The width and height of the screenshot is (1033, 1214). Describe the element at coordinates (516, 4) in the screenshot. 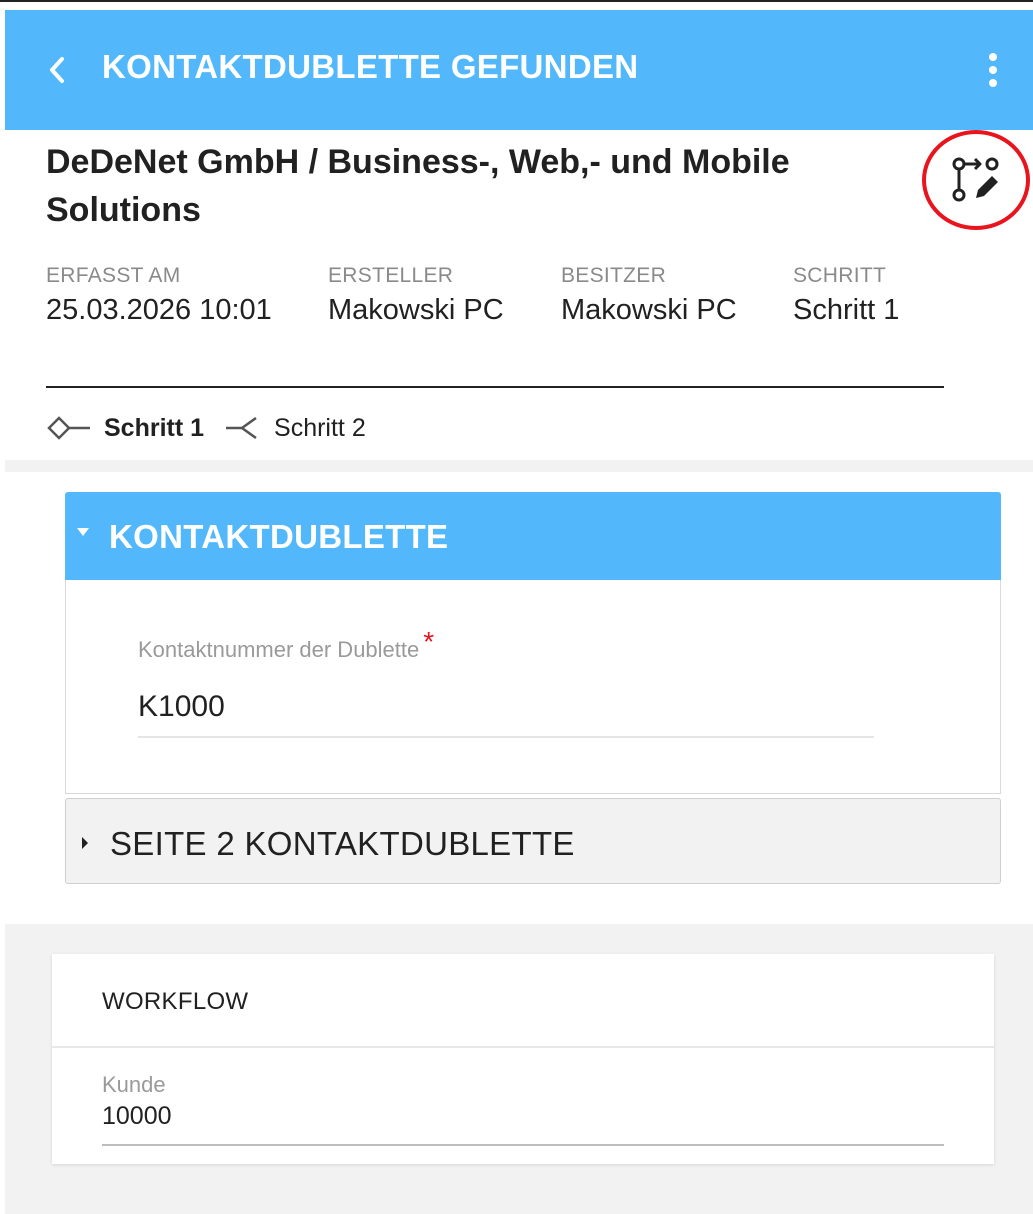

I see `window-top-edge` at that location.